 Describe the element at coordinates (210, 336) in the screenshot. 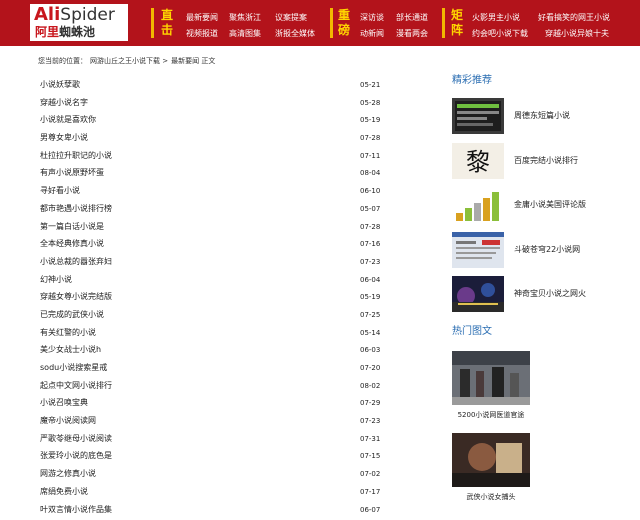

I see `article-row: 有关红警的小说 05-14` at that location.